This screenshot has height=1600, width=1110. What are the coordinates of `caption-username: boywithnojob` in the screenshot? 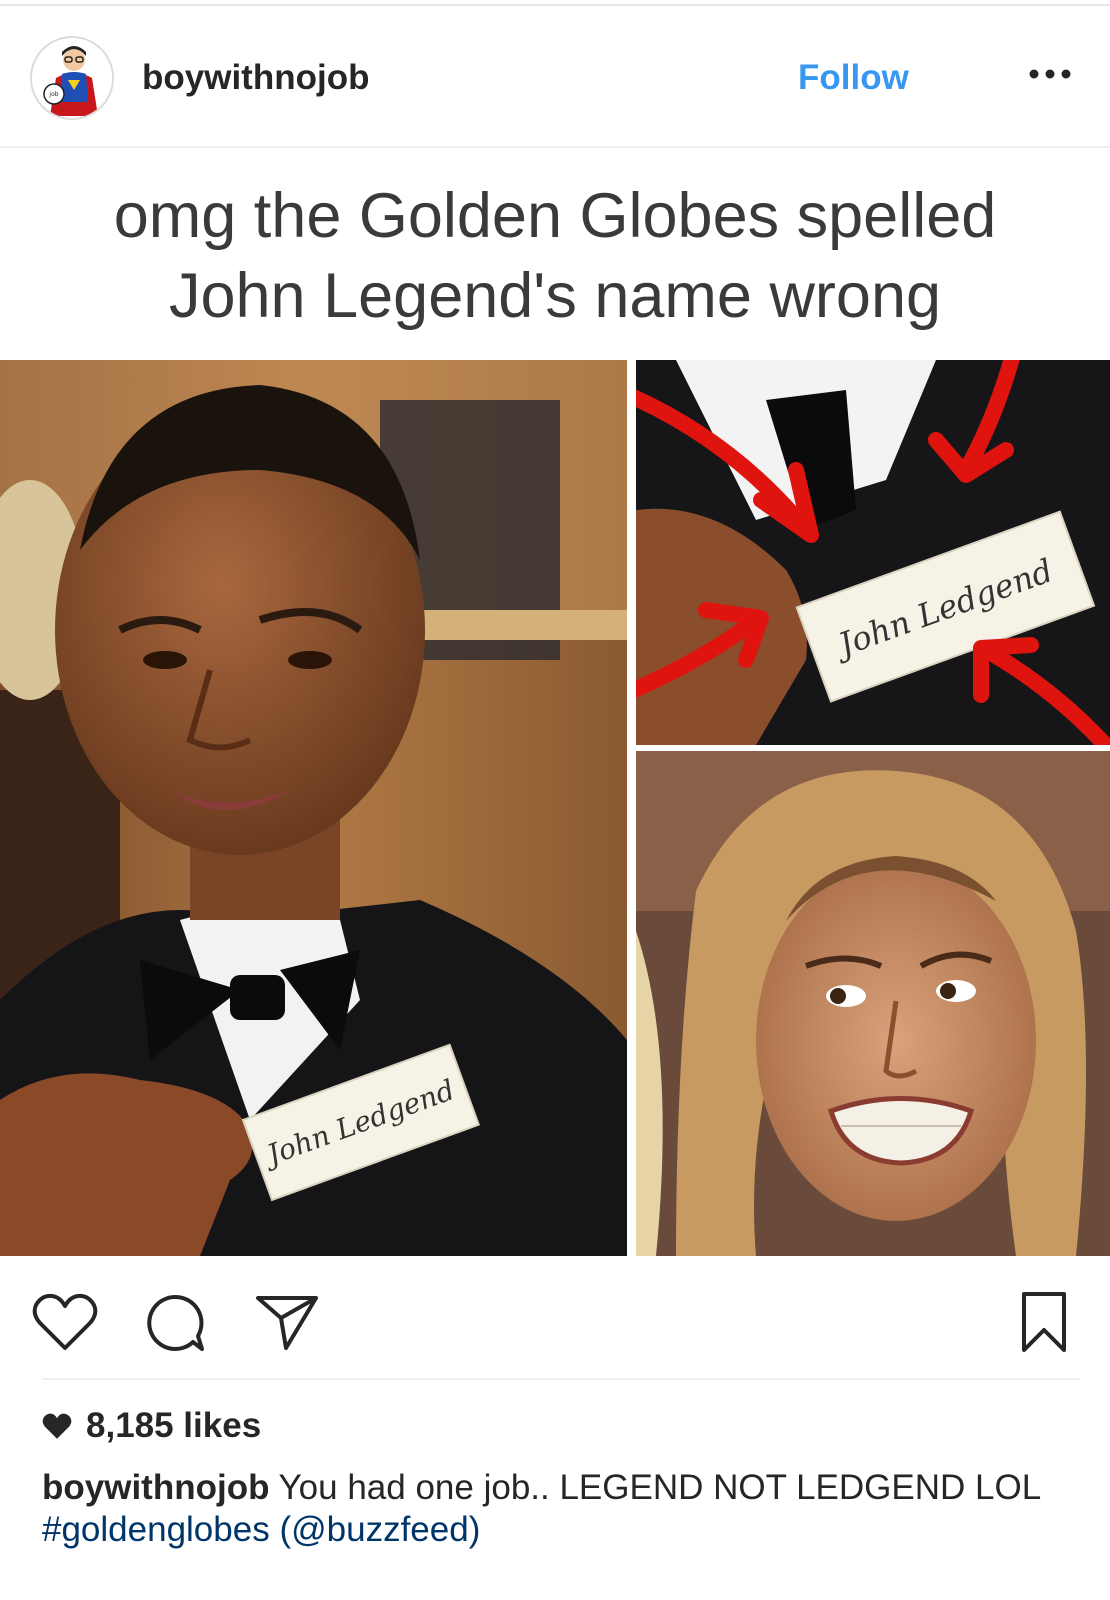 It's located at (155, 1487).